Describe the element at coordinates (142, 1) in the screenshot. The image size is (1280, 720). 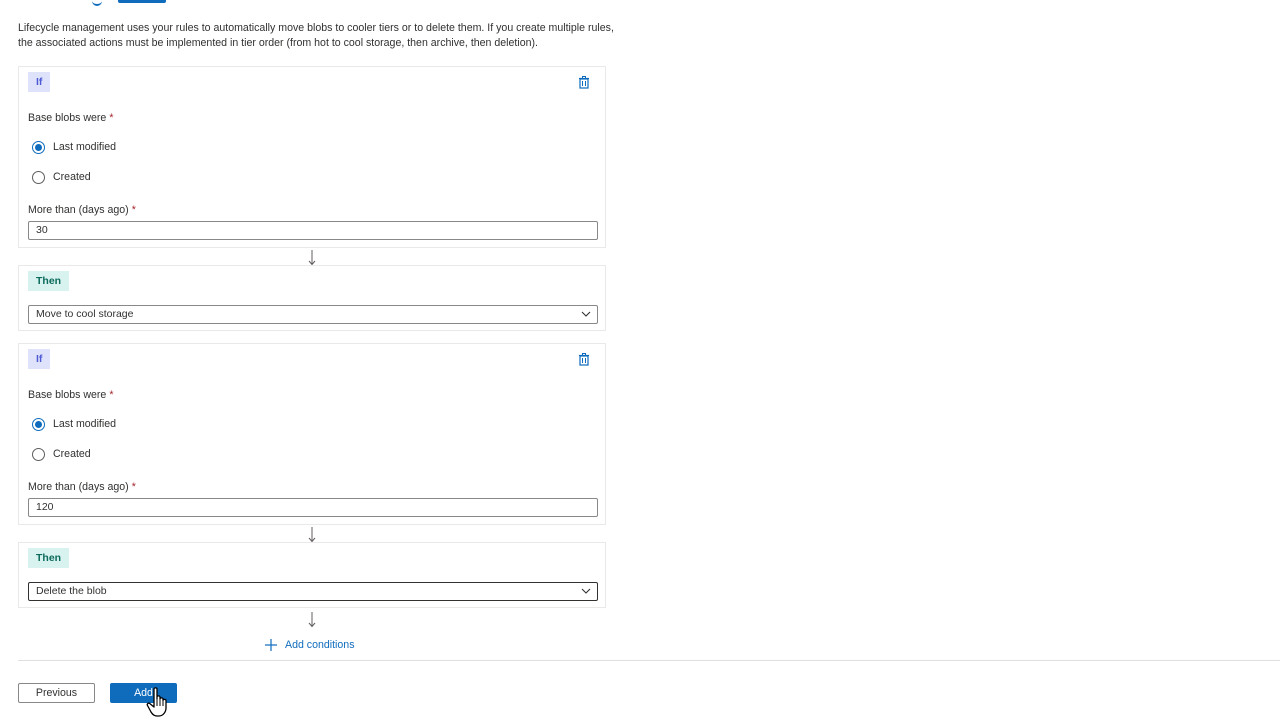
I see `active-tab-indicator` at that location.